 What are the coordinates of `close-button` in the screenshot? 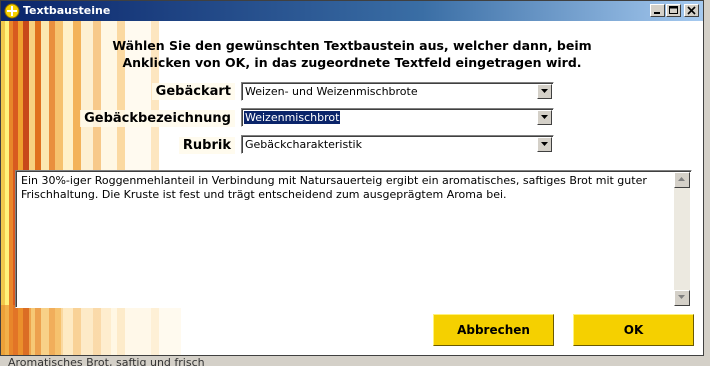 It's located at (691, 10).